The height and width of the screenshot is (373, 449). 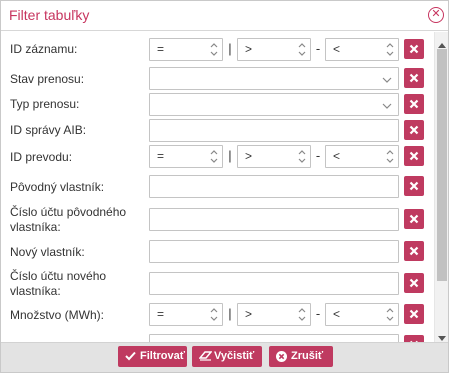 I want to click on row-povodny-vlastnik: Pôvodný vlastník:, so click(x=217, y=187).